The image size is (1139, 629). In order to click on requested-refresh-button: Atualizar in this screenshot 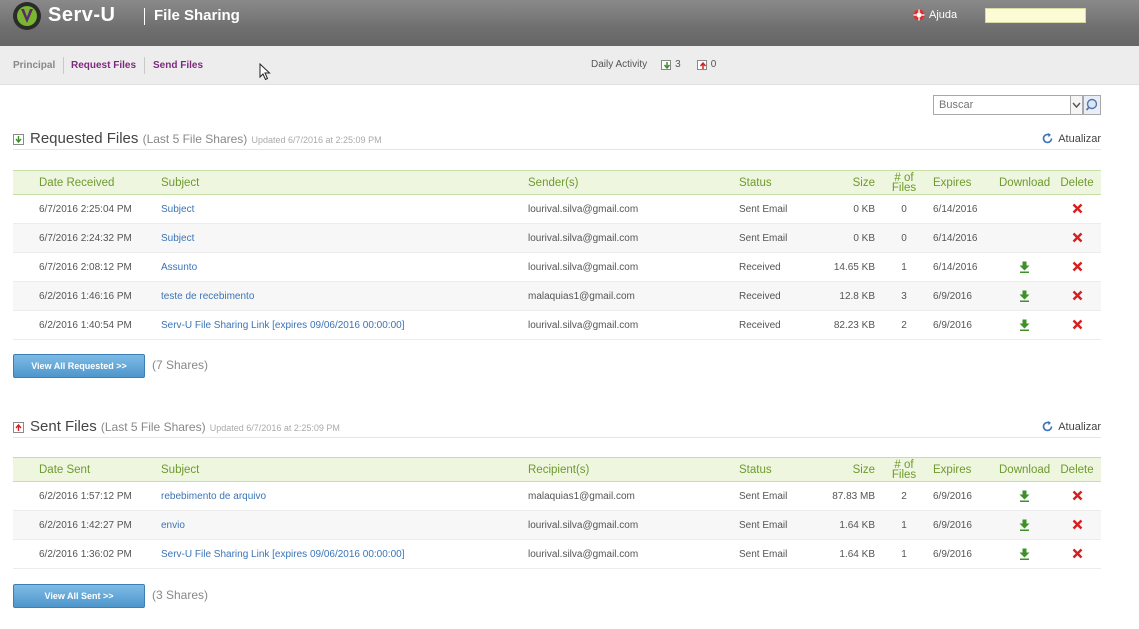, I will do `click(1071, 138)`.